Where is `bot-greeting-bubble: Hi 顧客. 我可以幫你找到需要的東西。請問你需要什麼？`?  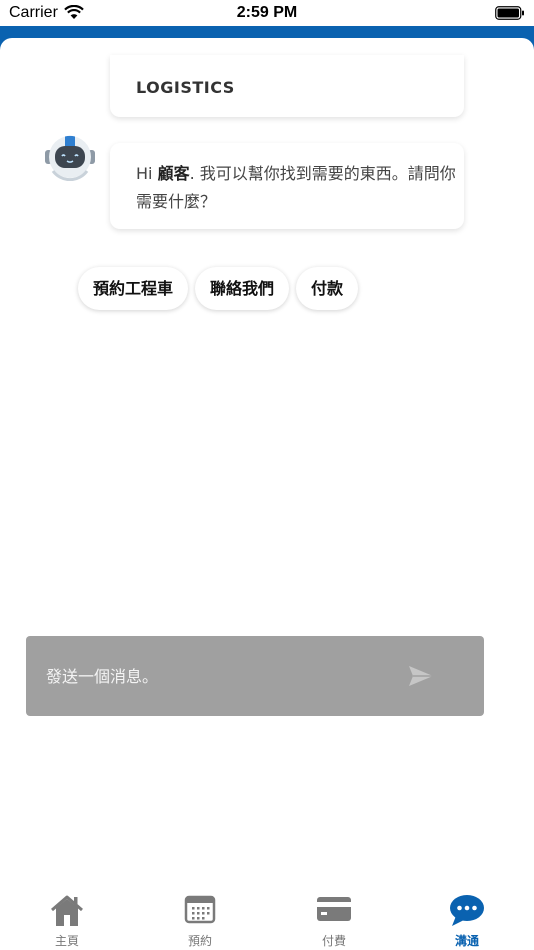 bot-greeting-bubble: Hi 顧客. 我可以幫你找到需要的東西。請問你需要什麼？ is located at coordinates (287, 186).